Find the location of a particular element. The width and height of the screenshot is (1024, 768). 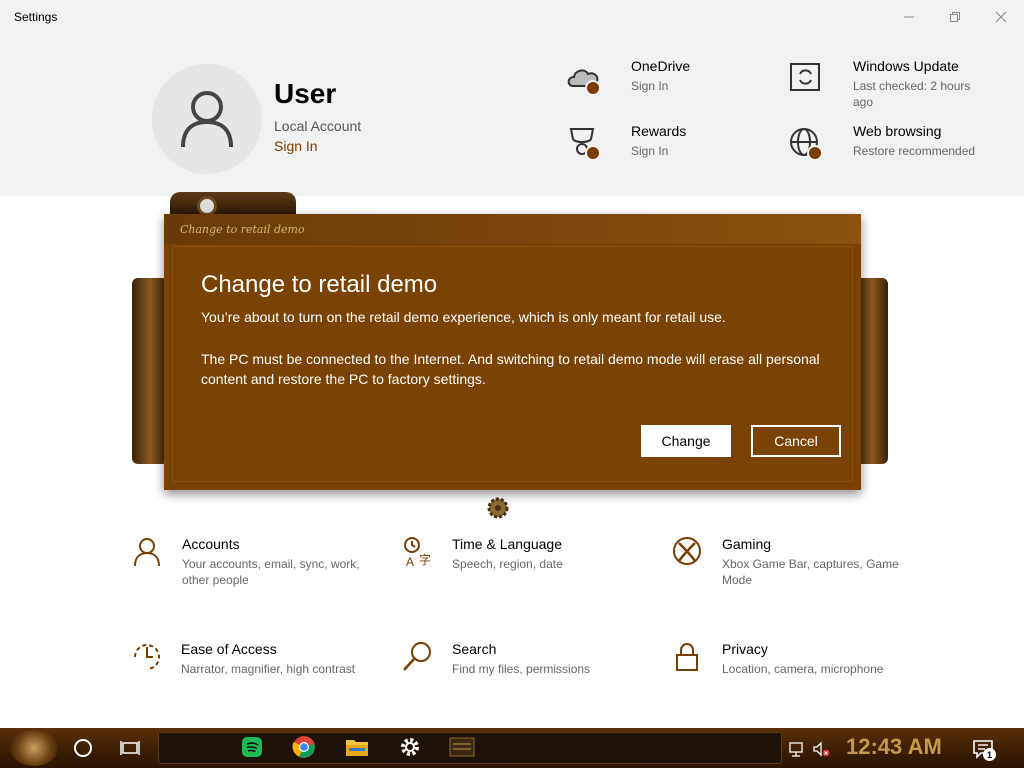

category-title: Gaming is located at coordinates (747, 544).